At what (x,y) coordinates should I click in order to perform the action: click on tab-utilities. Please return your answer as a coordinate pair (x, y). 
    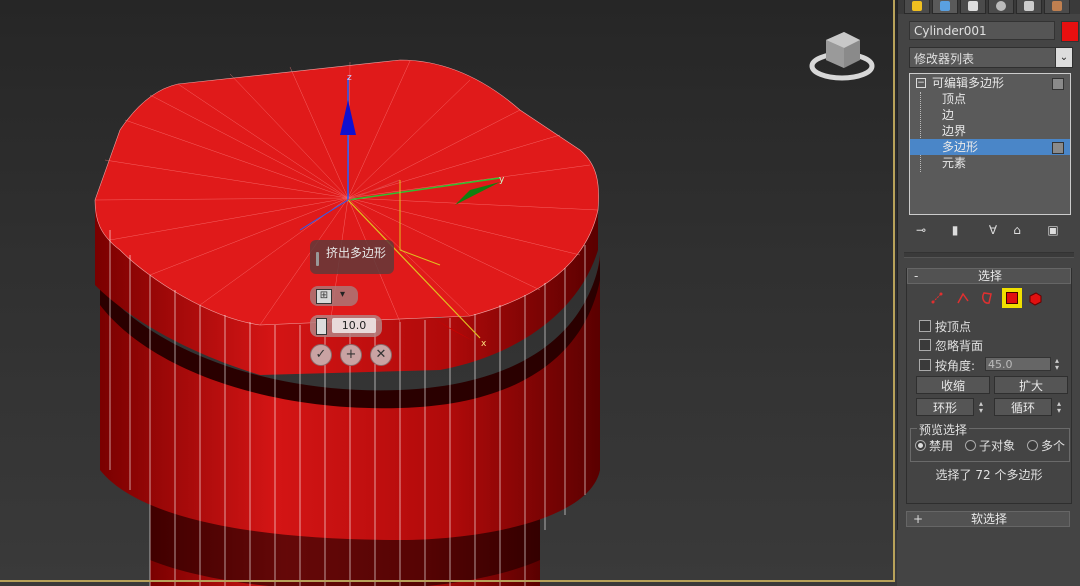
    Looking at the image, I should click on (1057, 7).